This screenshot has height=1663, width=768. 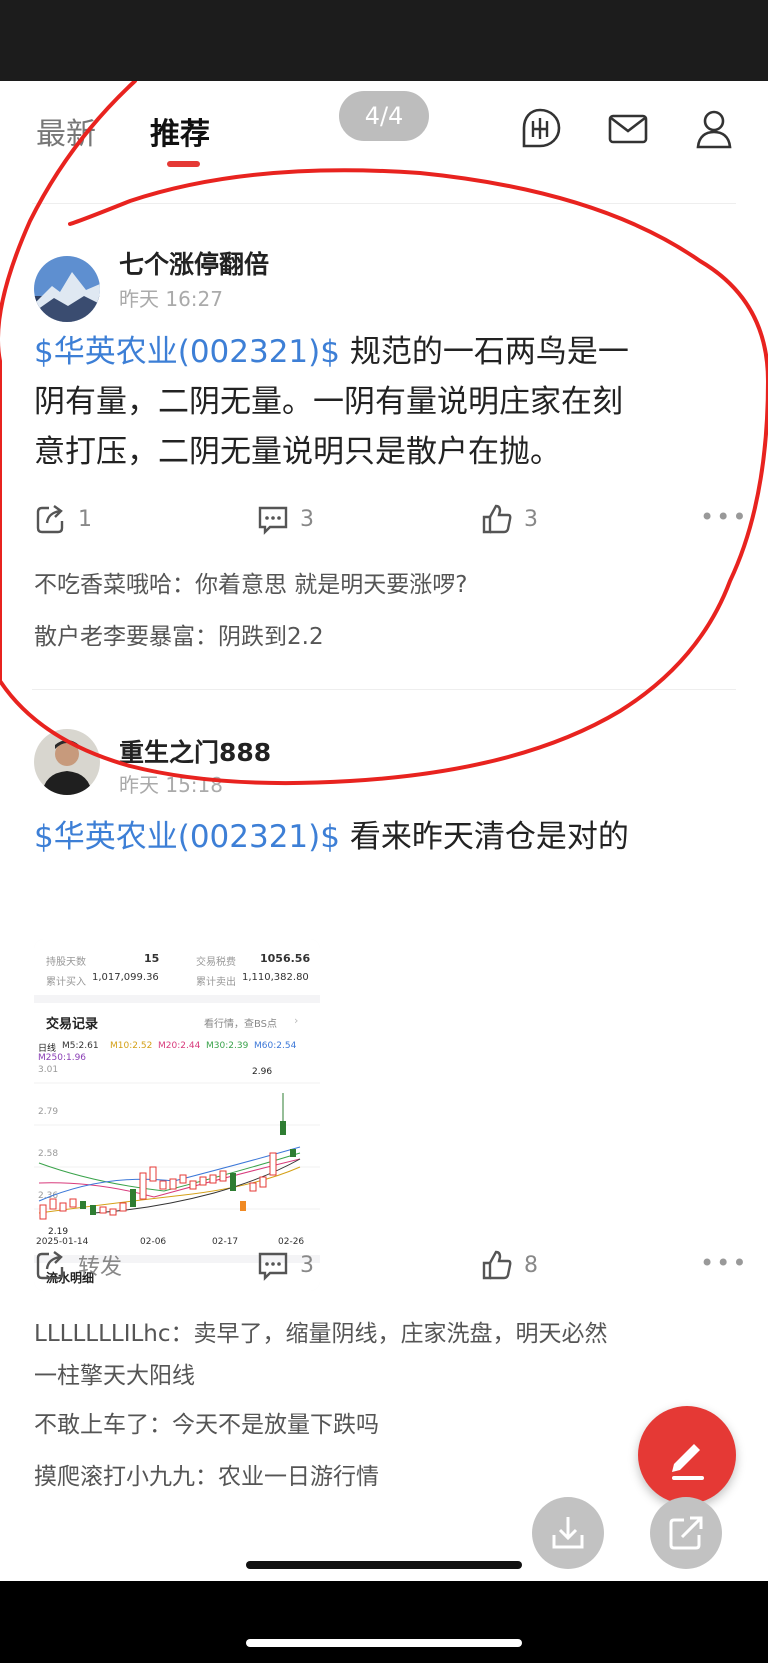 What do you see at coordinates (384, 116) in the screenshot?
I see `page-indicator: 4/4` at bounding box center [384, 116].